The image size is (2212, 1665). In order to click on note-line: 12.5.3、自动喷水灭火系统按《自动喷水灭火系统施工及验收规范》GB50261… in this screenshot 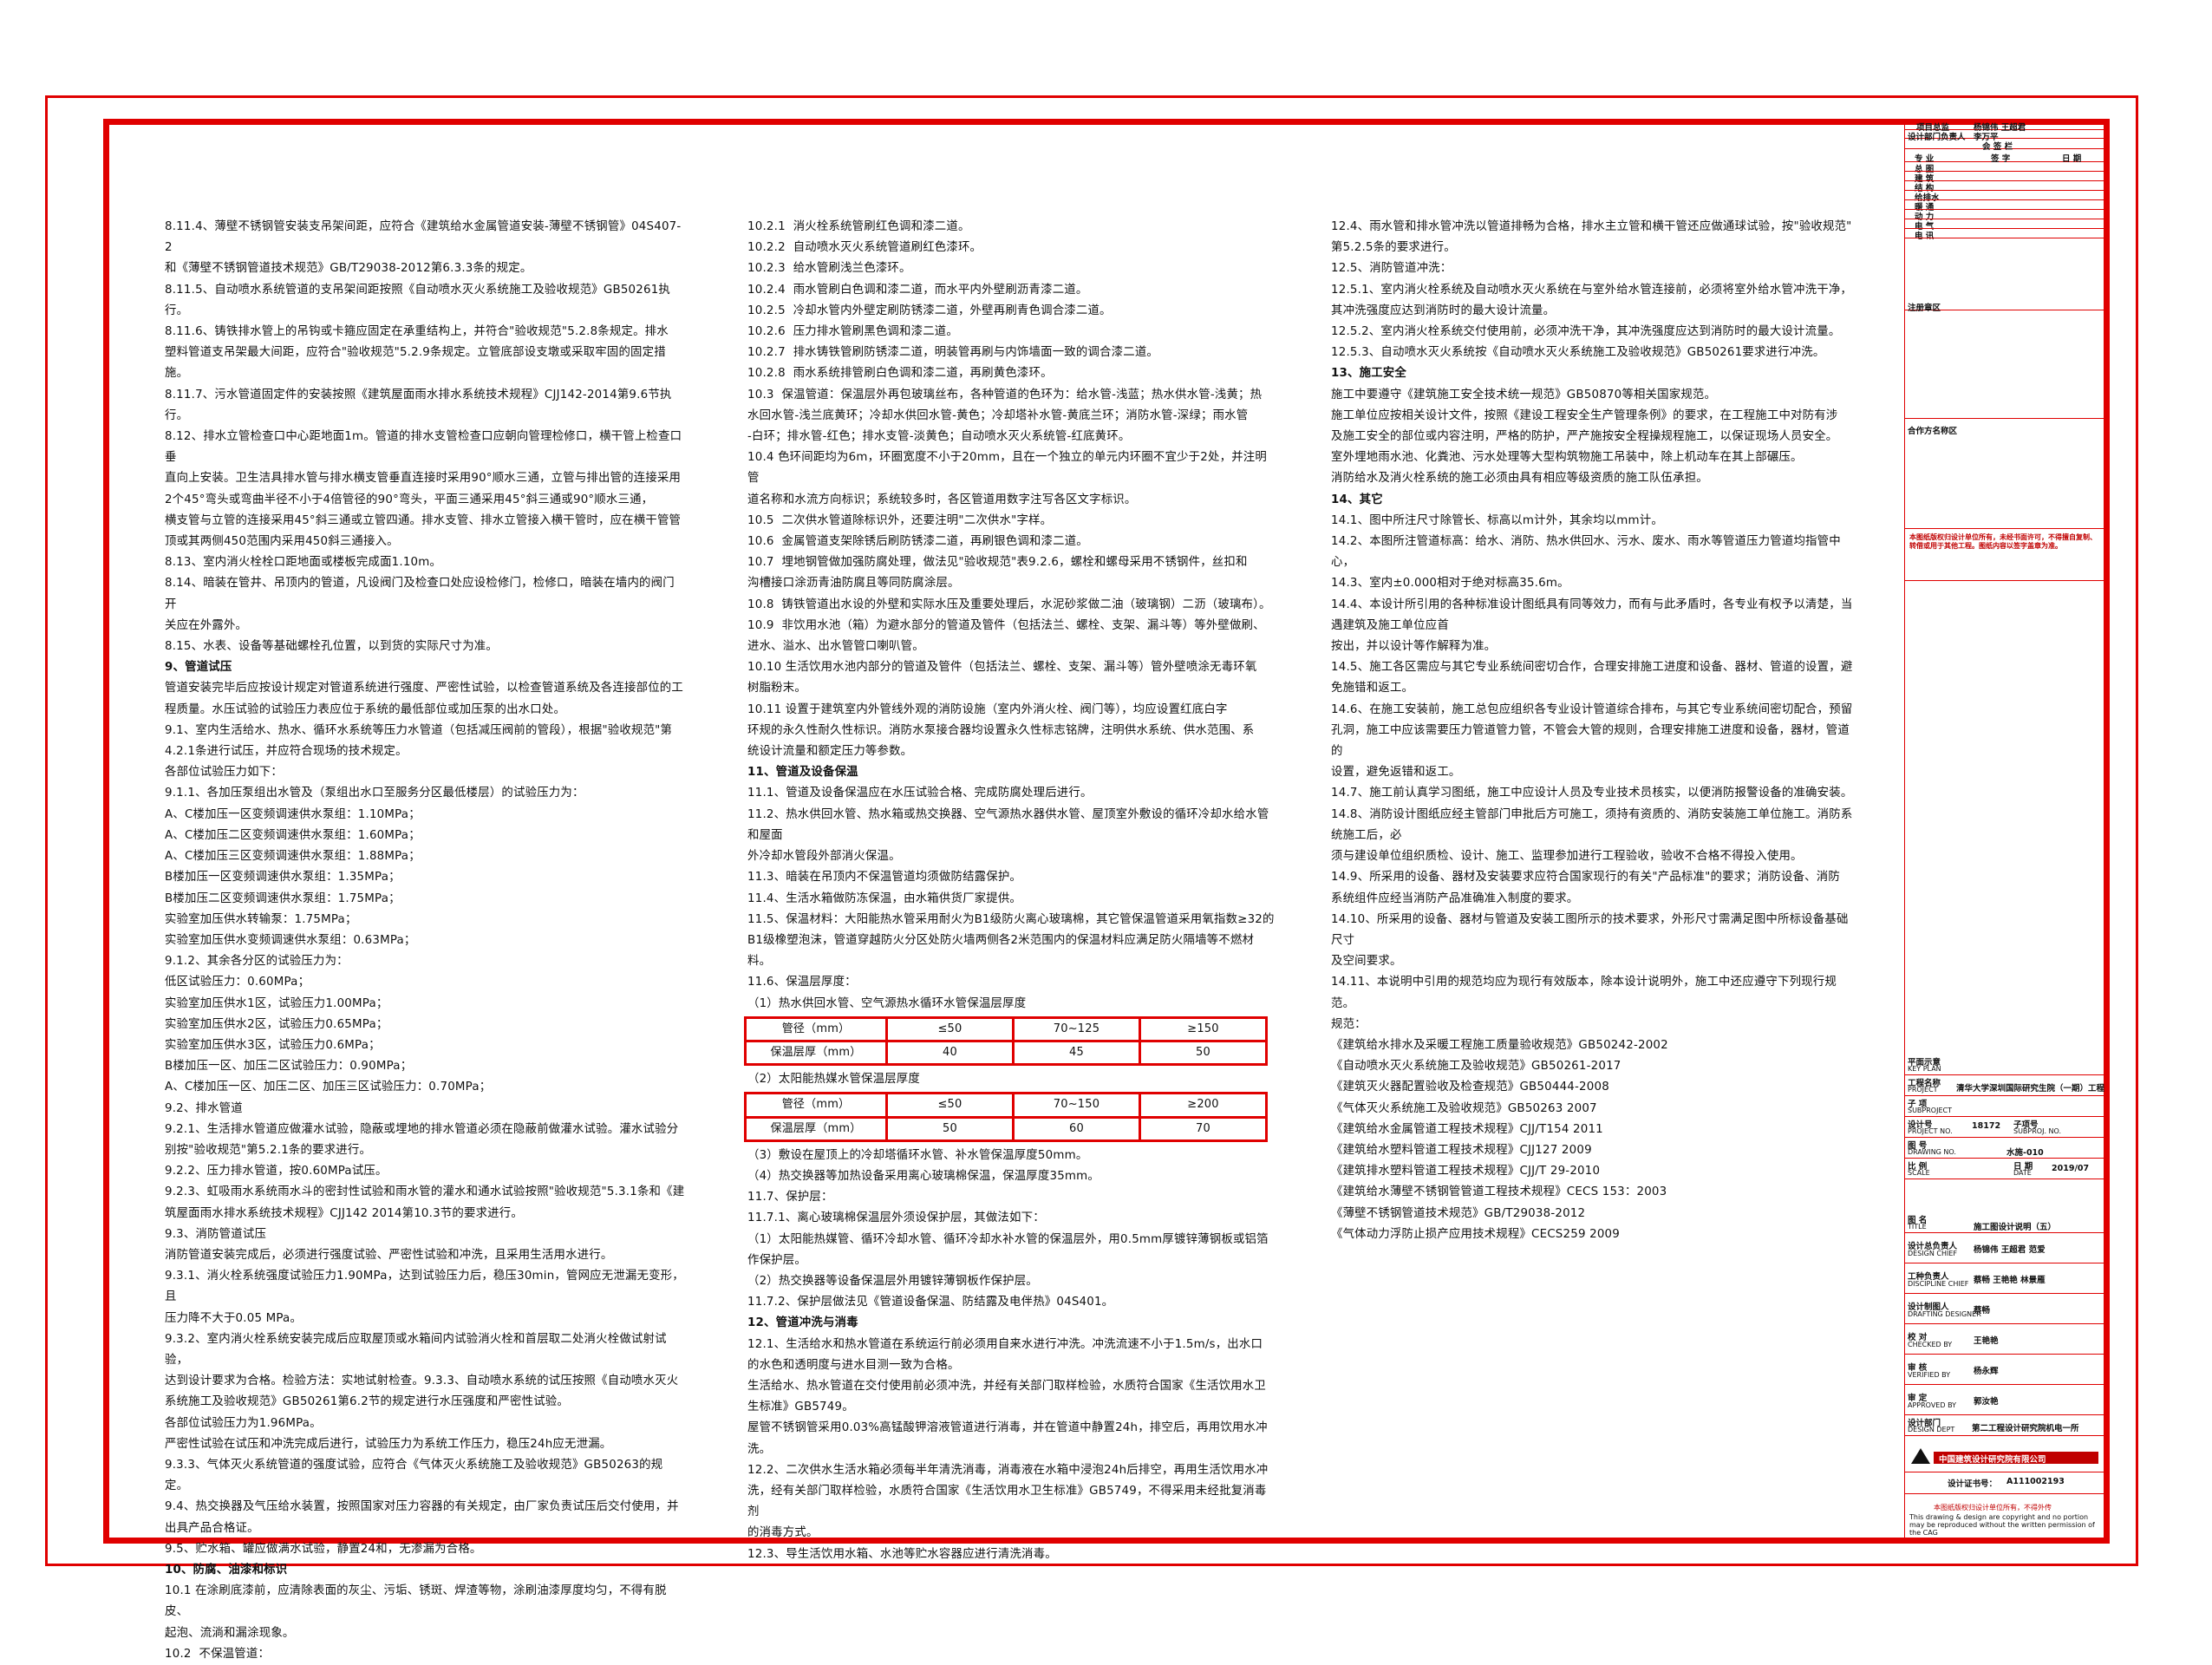, I will do `click(1578, 353)`.